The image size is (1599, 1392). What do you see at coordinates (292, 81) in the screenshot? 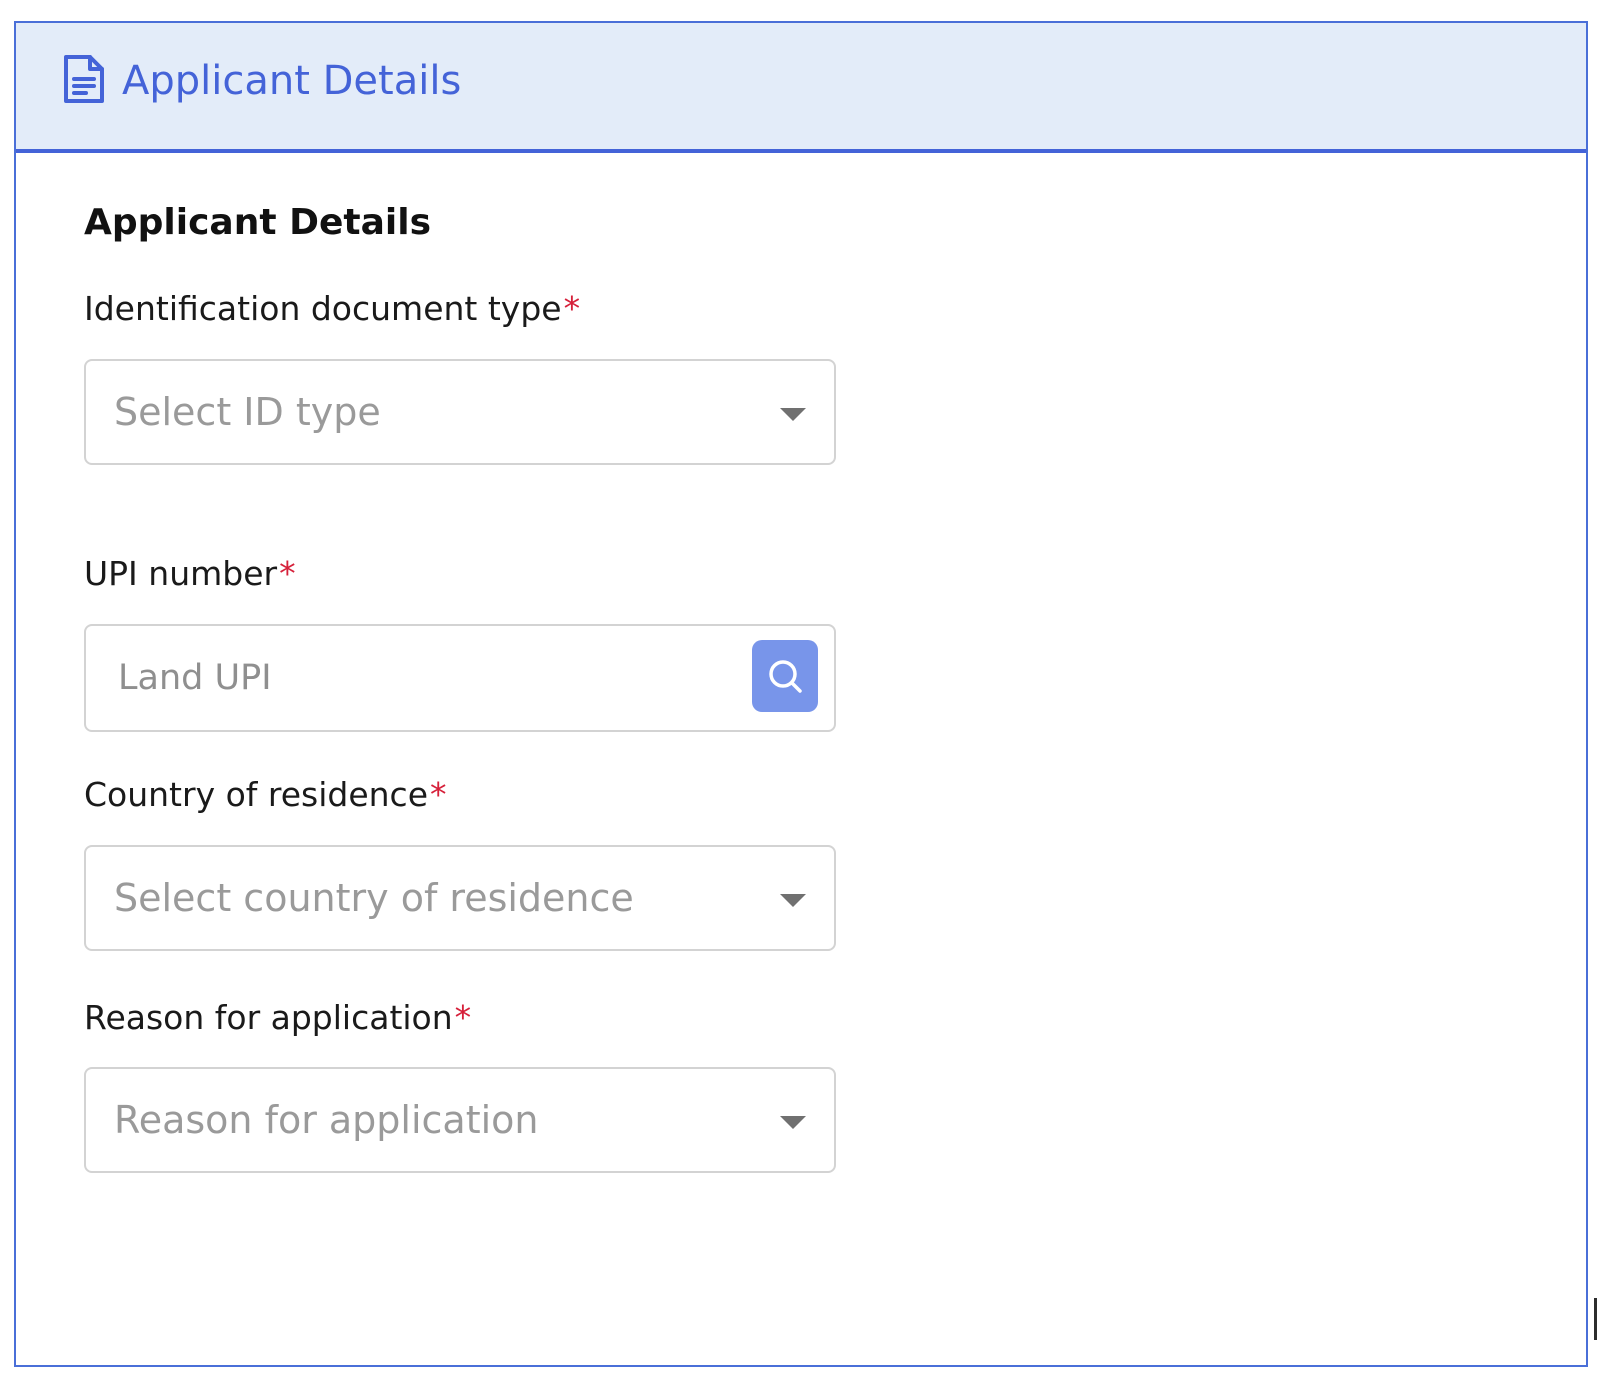
I see `card-header-title: Applicant Details` at bounding box center [292, 81].